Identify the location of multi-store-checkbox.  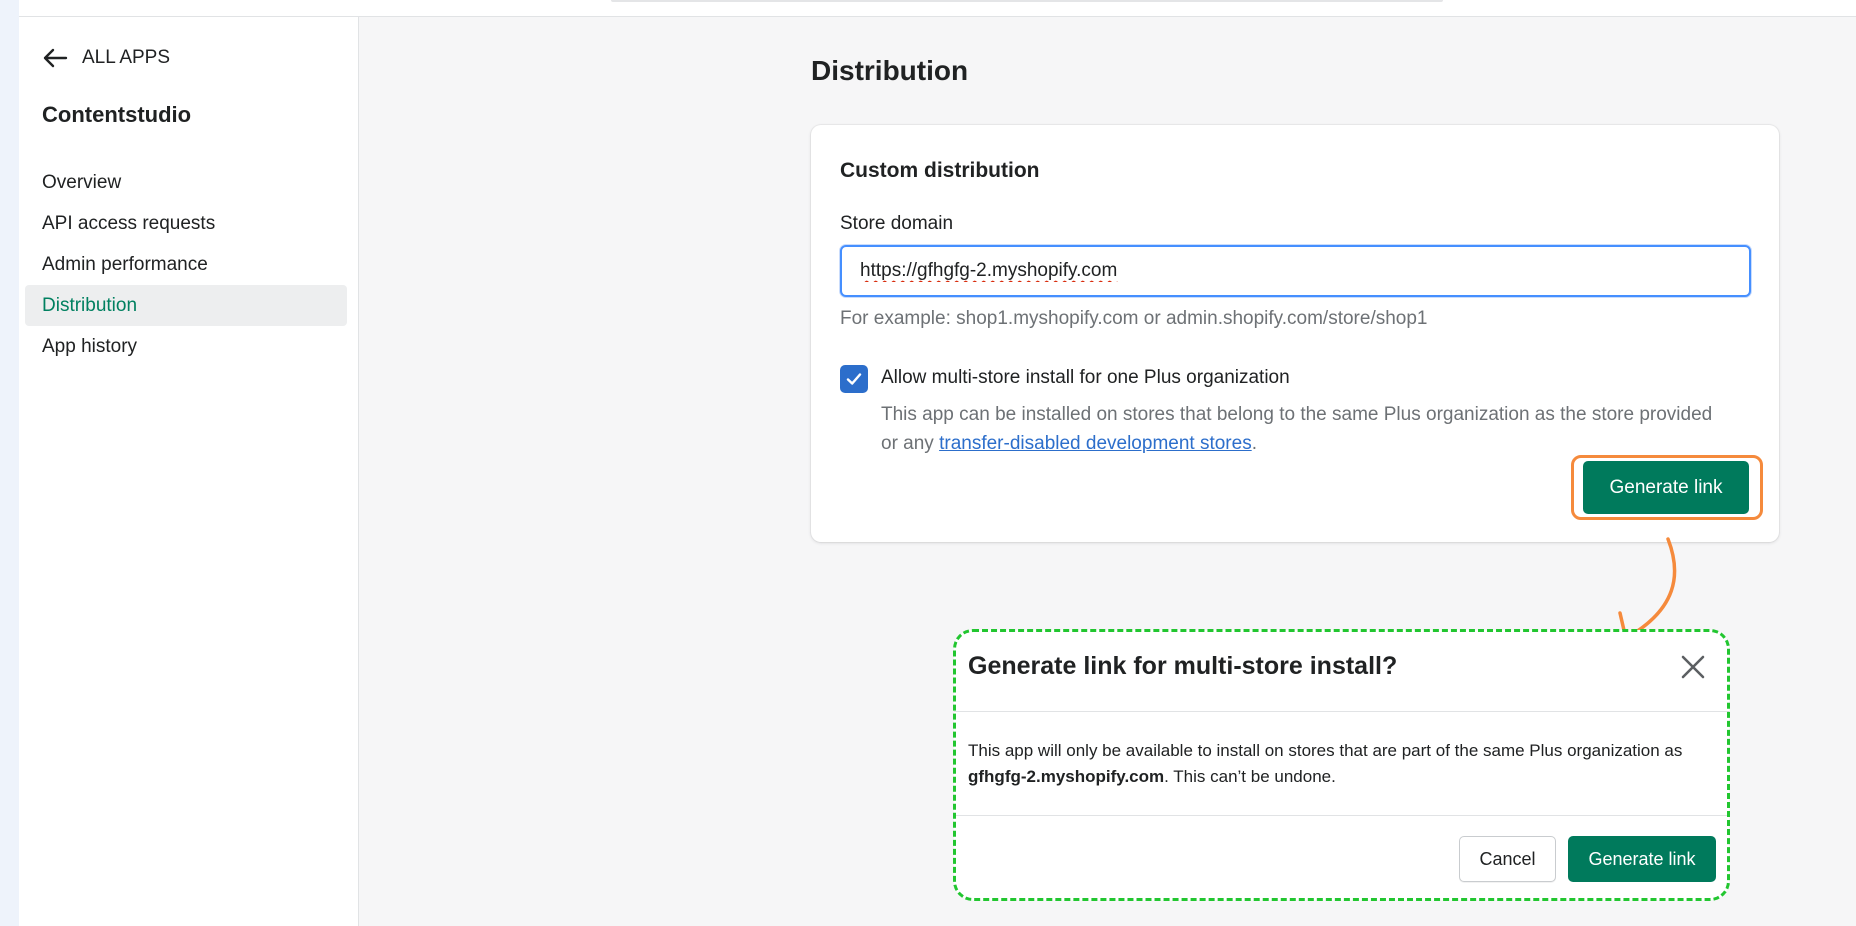
(854, 379).